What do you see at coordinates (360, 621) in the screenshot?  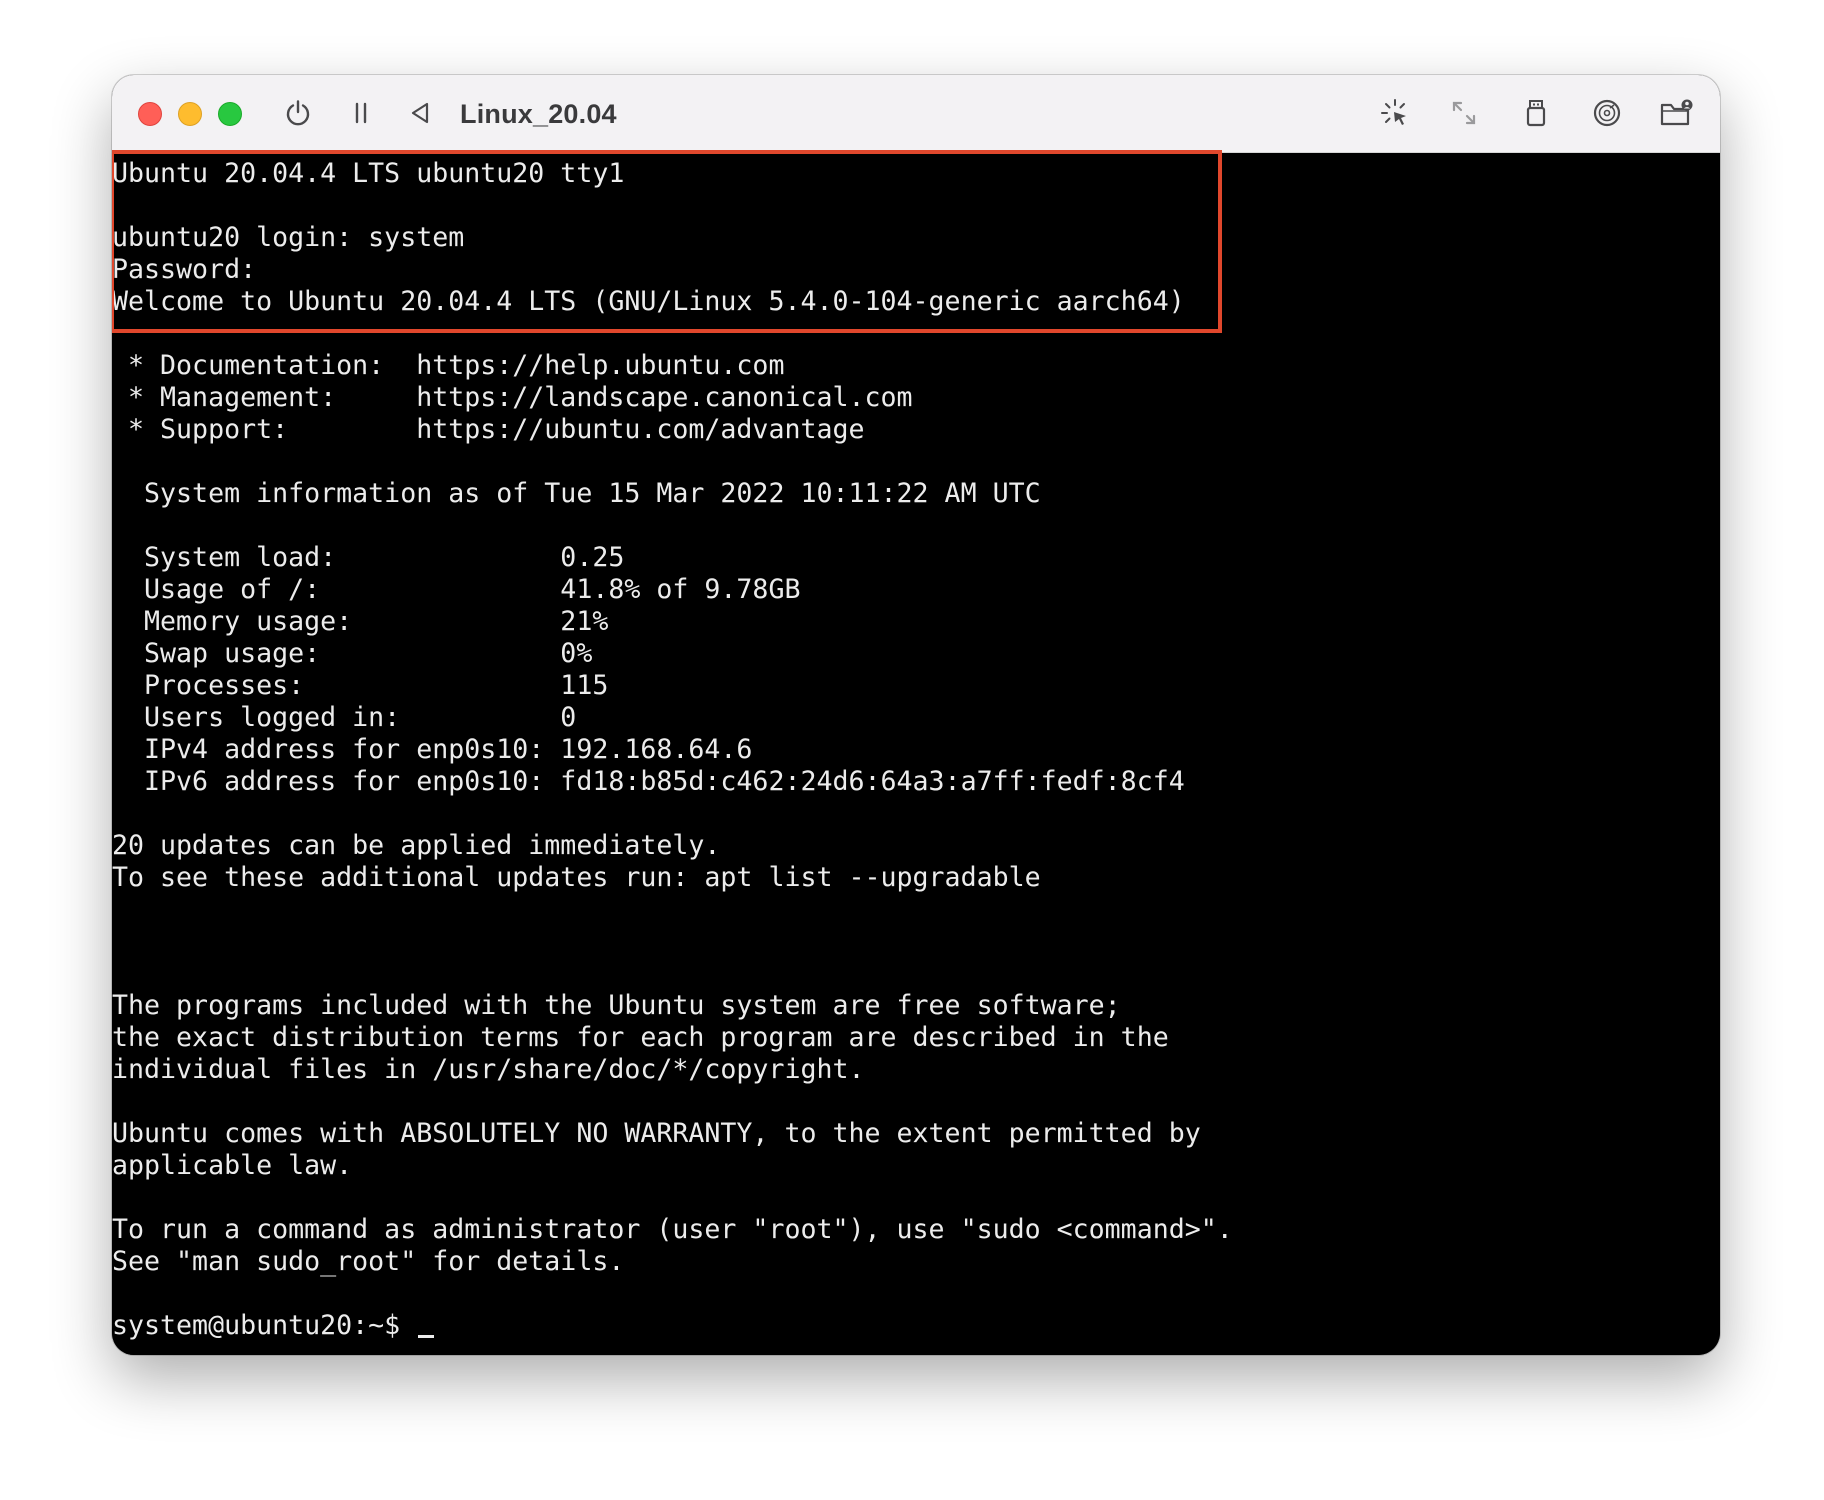 I see `terminal-line: Memory usage: 21%` at bounding box center [360, 621].